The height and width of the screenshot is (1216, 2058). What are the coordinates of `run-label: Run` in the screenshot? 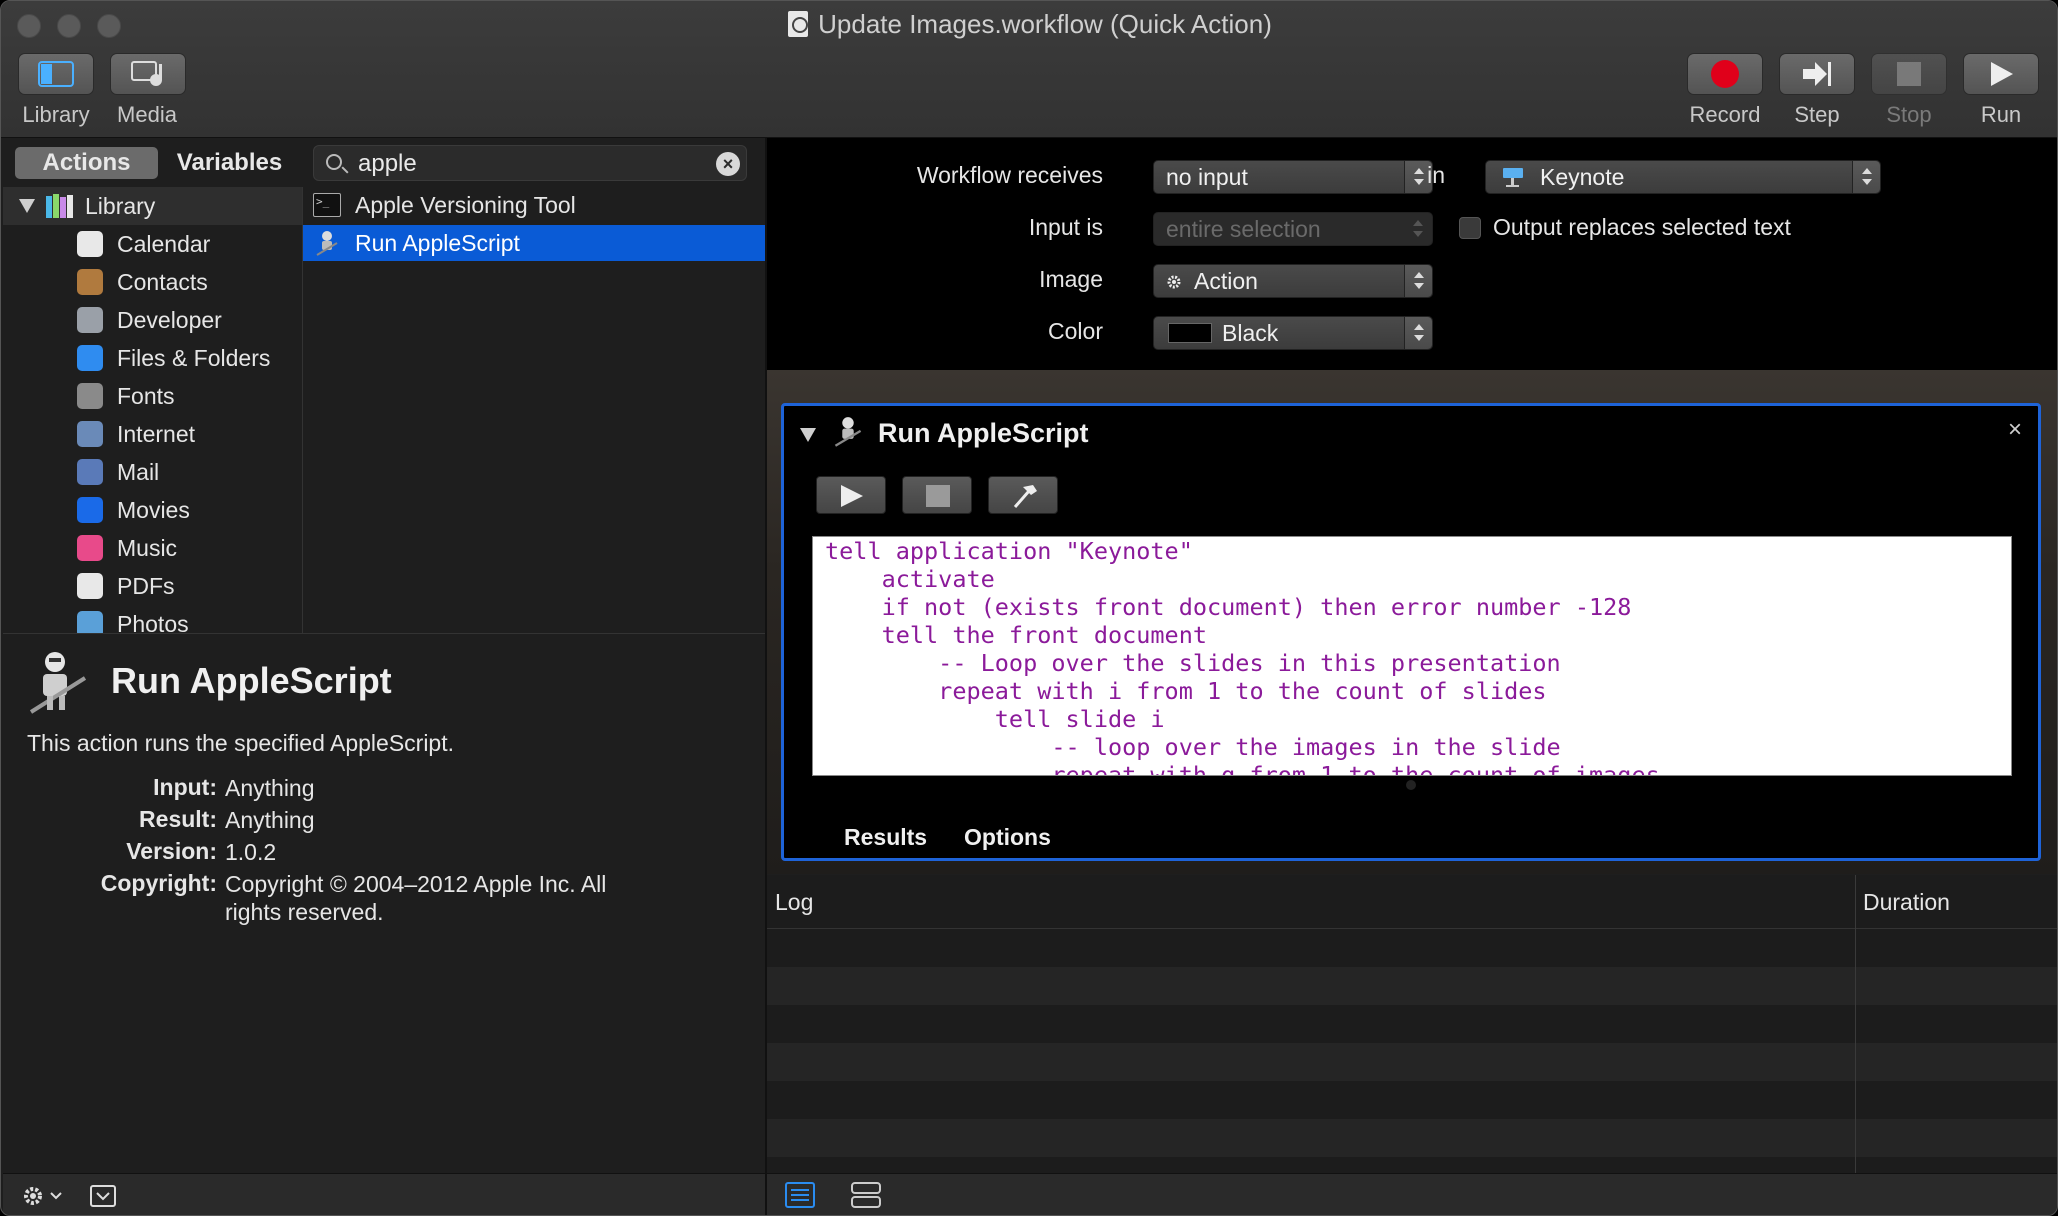 It's located at (2001, 114).